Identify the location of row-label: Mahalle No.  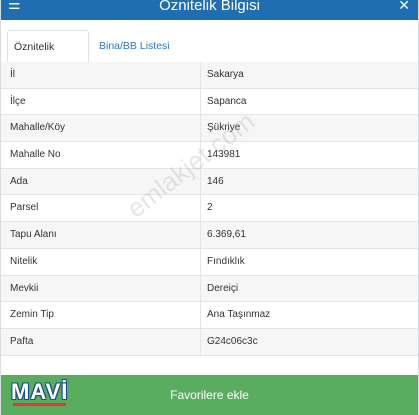
(35, 155).